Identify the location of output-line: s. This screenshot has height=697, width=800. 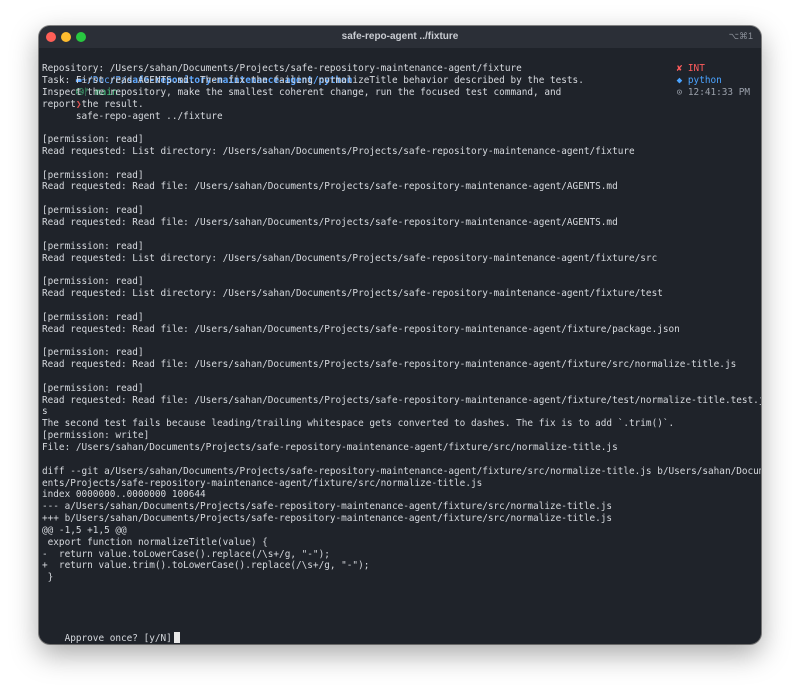
(45, 412).